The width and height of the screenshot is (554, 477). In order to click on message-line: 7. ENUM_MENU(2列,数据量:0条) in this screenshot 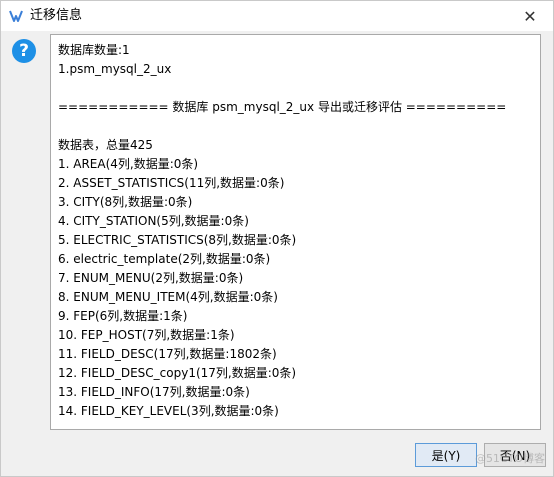, I will do `click(151, 278)`.